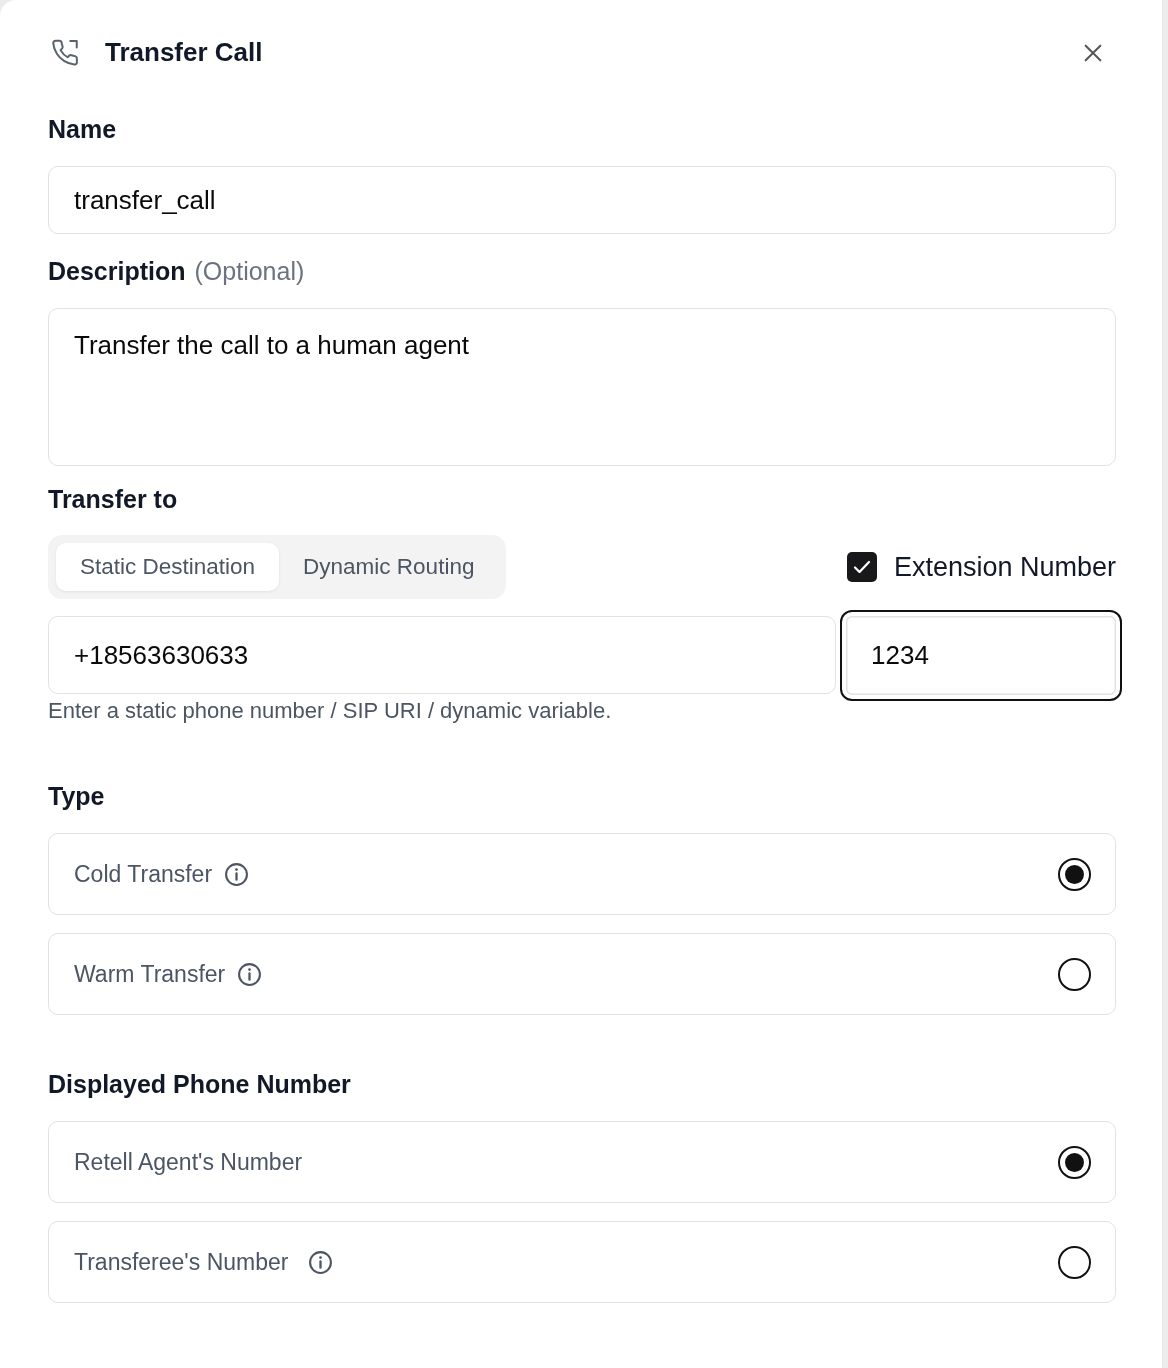 The height and width of the screenshot is (1368, 1168). Describe the element at coordinates (582, 974) in the screenshot. I see `option-card: Warm Transfer` at that location.